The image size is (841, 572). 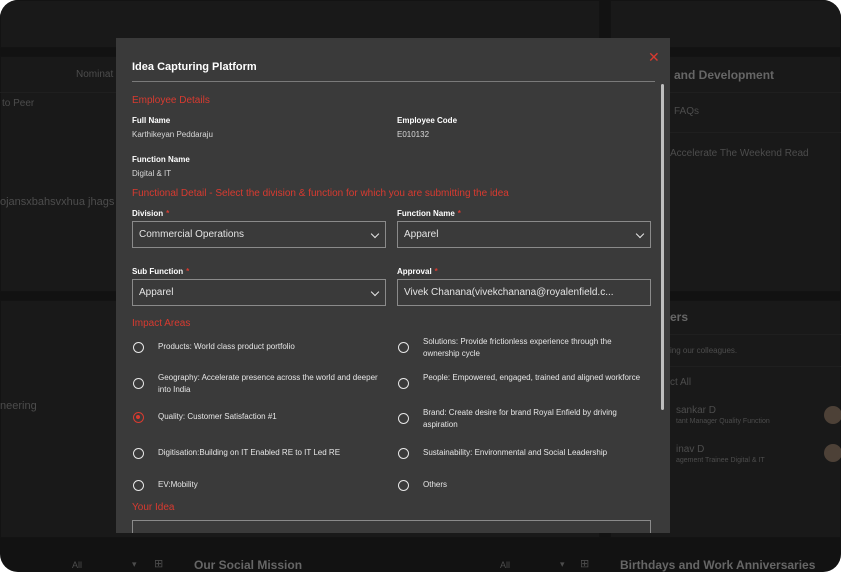 What do you see at coordinates (391, 526) in the screenshot?
I see `idea-textarea` at bounding box center [391, 526].